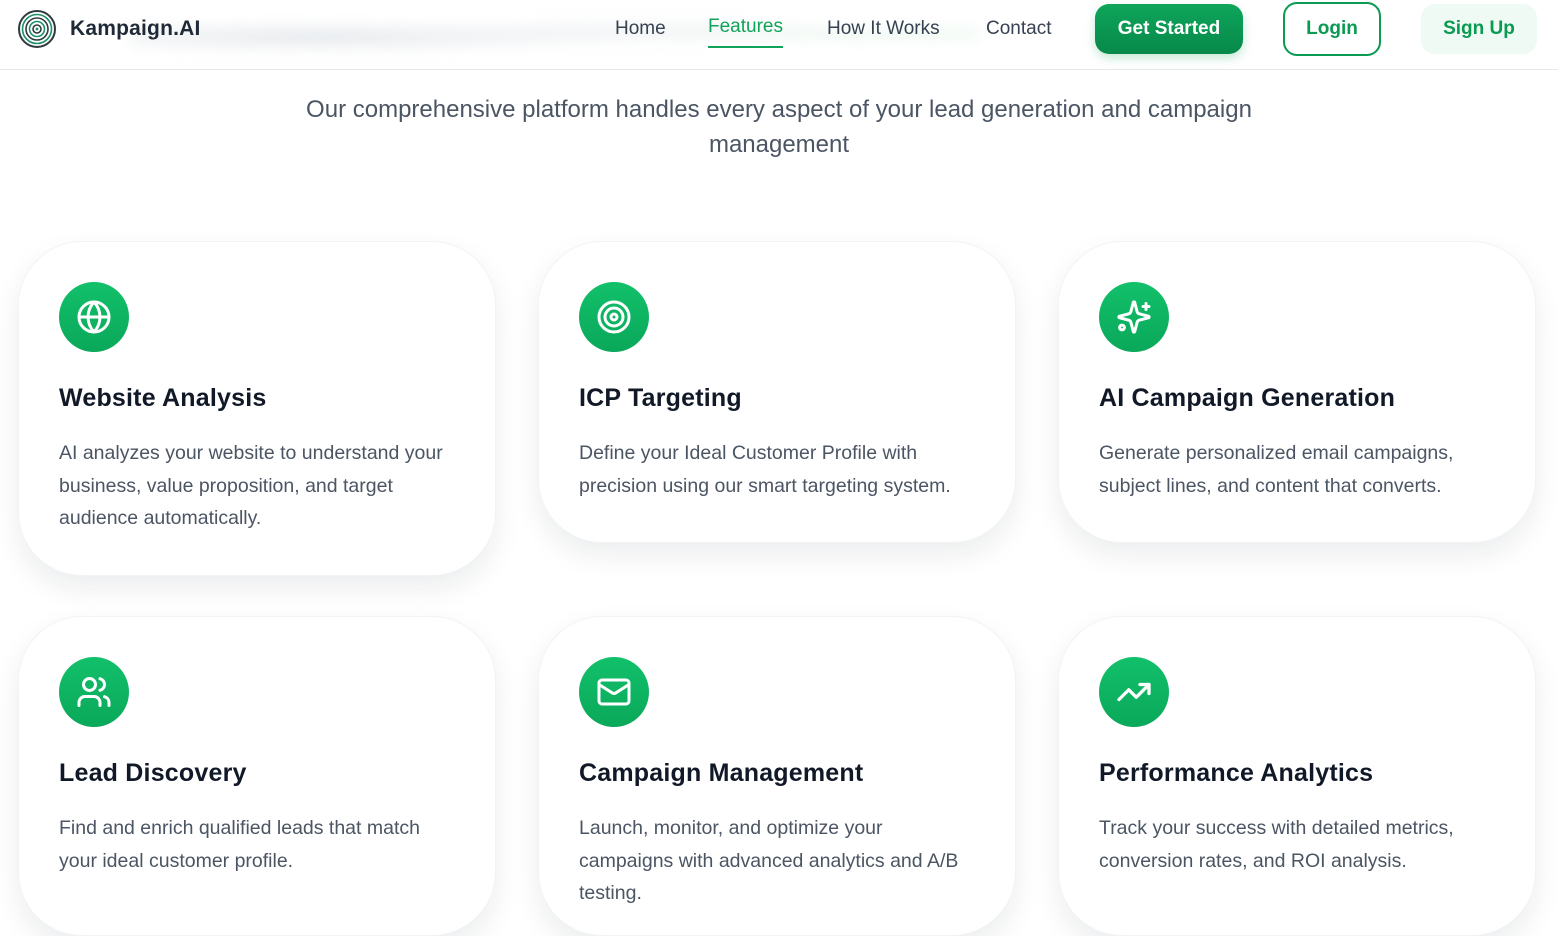  What do you see at coordinates (1134, 692) in the screenshot?
I see `trending-up-icon` at bounding box center [1134, 692].